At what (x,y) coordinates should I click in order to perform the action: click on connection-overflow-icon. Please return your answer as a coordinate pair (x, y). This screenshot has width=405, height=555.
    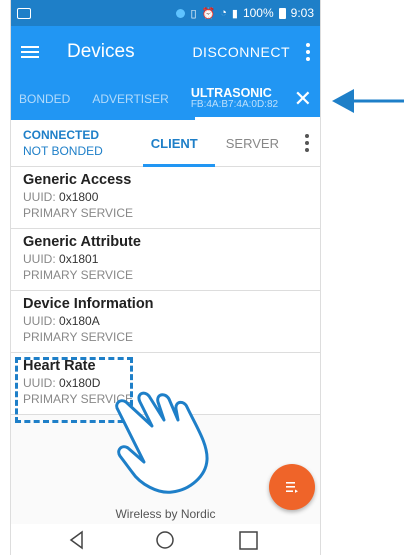
    Looking at the image, I should click on (306, 143).